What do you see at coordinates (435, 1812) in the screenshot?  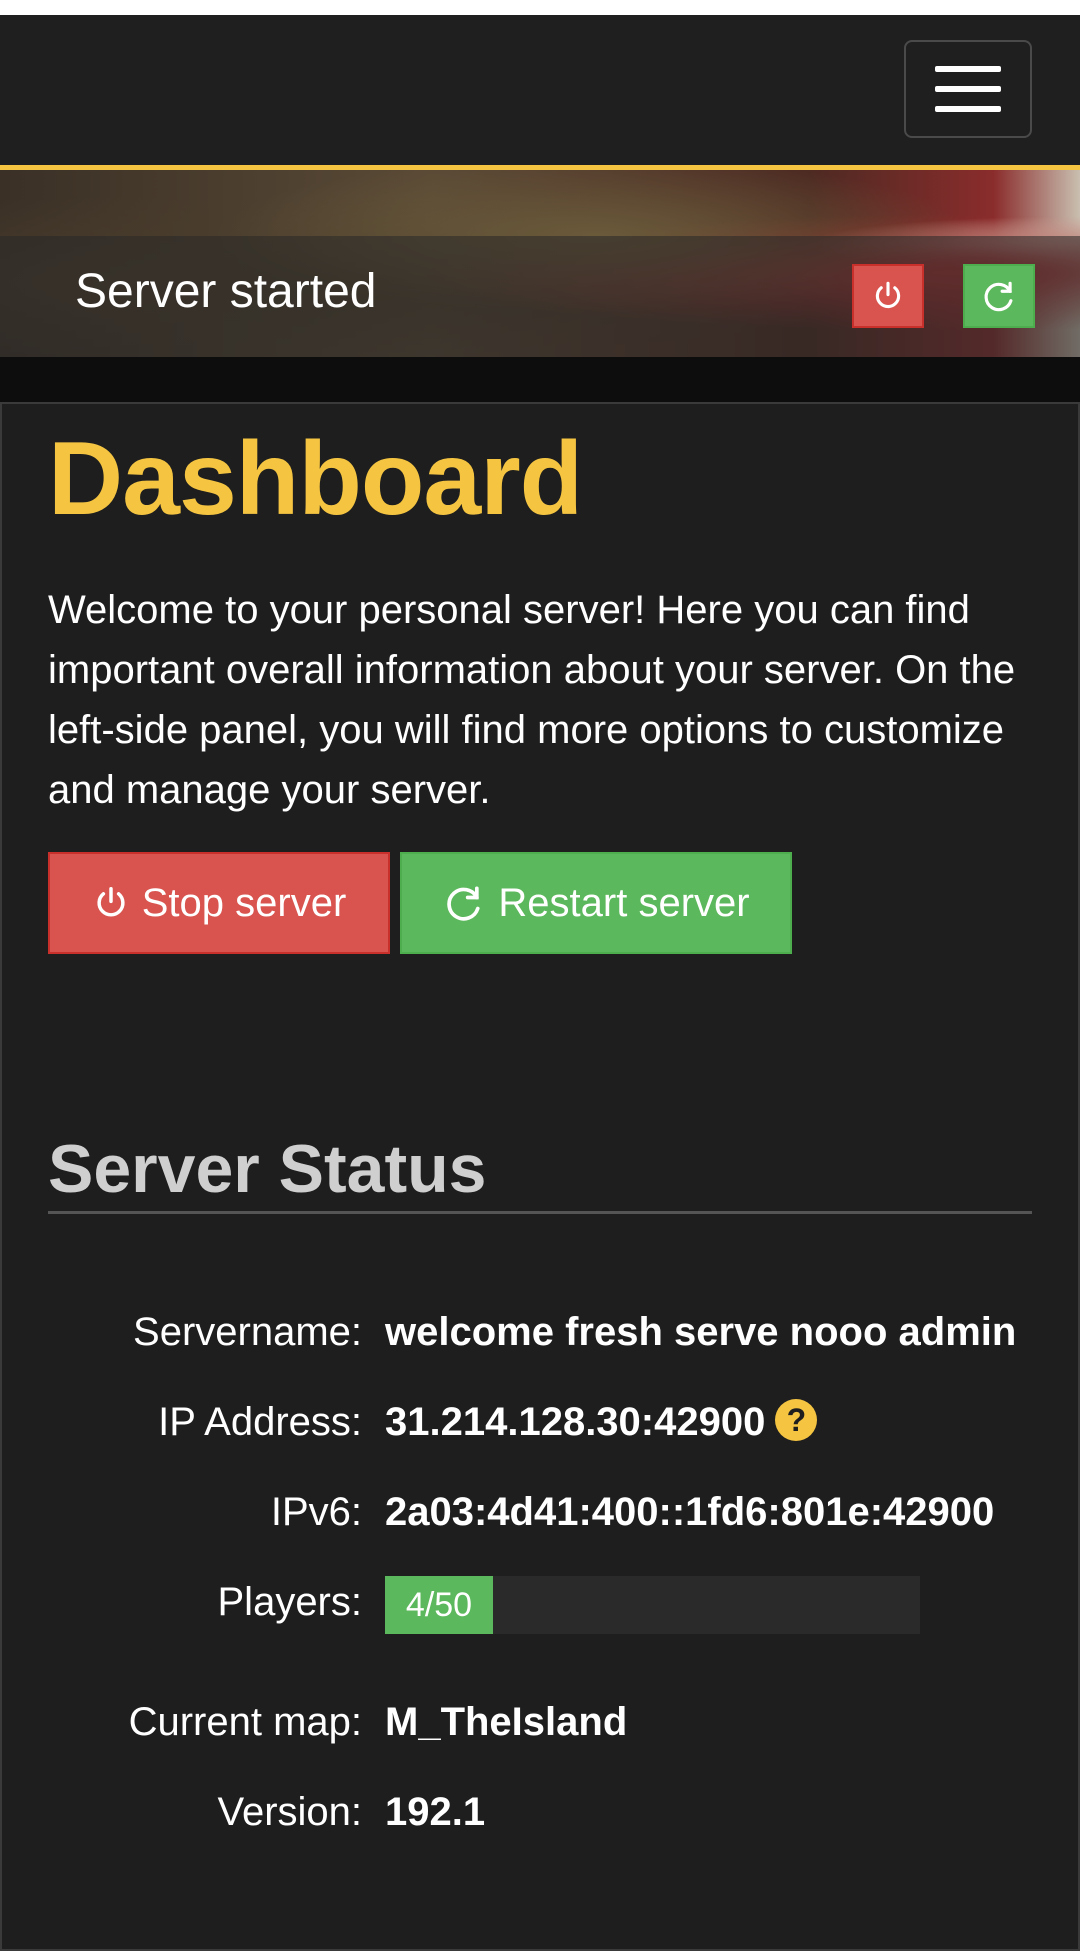 I see `version-value: 192.1` at bounding box center [435, 1812].